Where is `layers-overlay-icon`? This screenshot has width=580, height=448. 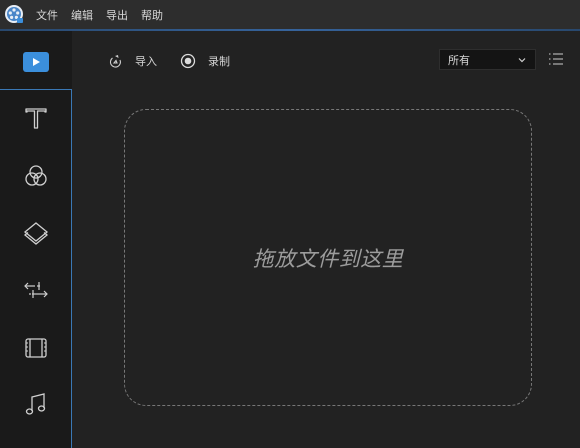
layers-overlay-icon is located at coordinates (36, 233).